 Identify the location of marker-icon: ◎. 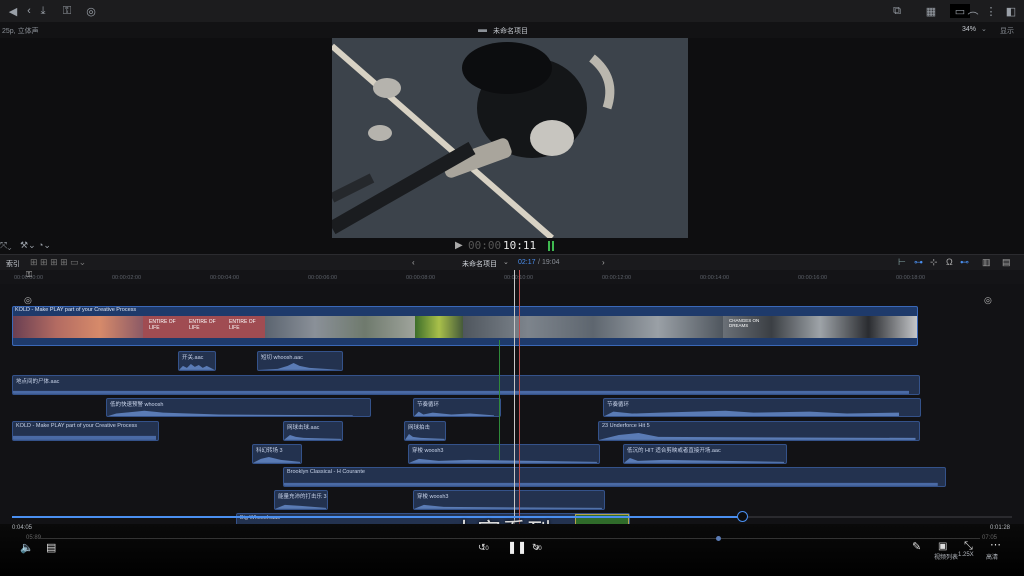
(988, 300).